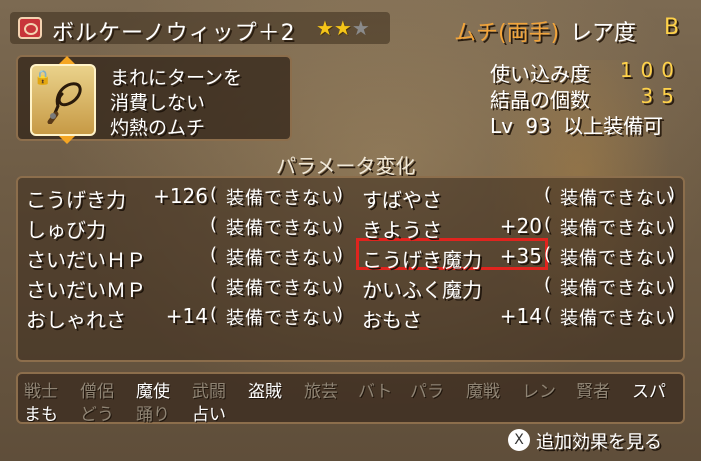 Image resolution: width=701 pixels, height=461 pixels. Describe the element at coordinates (350, 398) in the screenshot. I see `job-list-panel: 戦士 僧侶 魔使 武闘 盗賊 旅芸 バト パラ 魔戦 レン 賢者 スパまも どう 踊り 占い` at that location.